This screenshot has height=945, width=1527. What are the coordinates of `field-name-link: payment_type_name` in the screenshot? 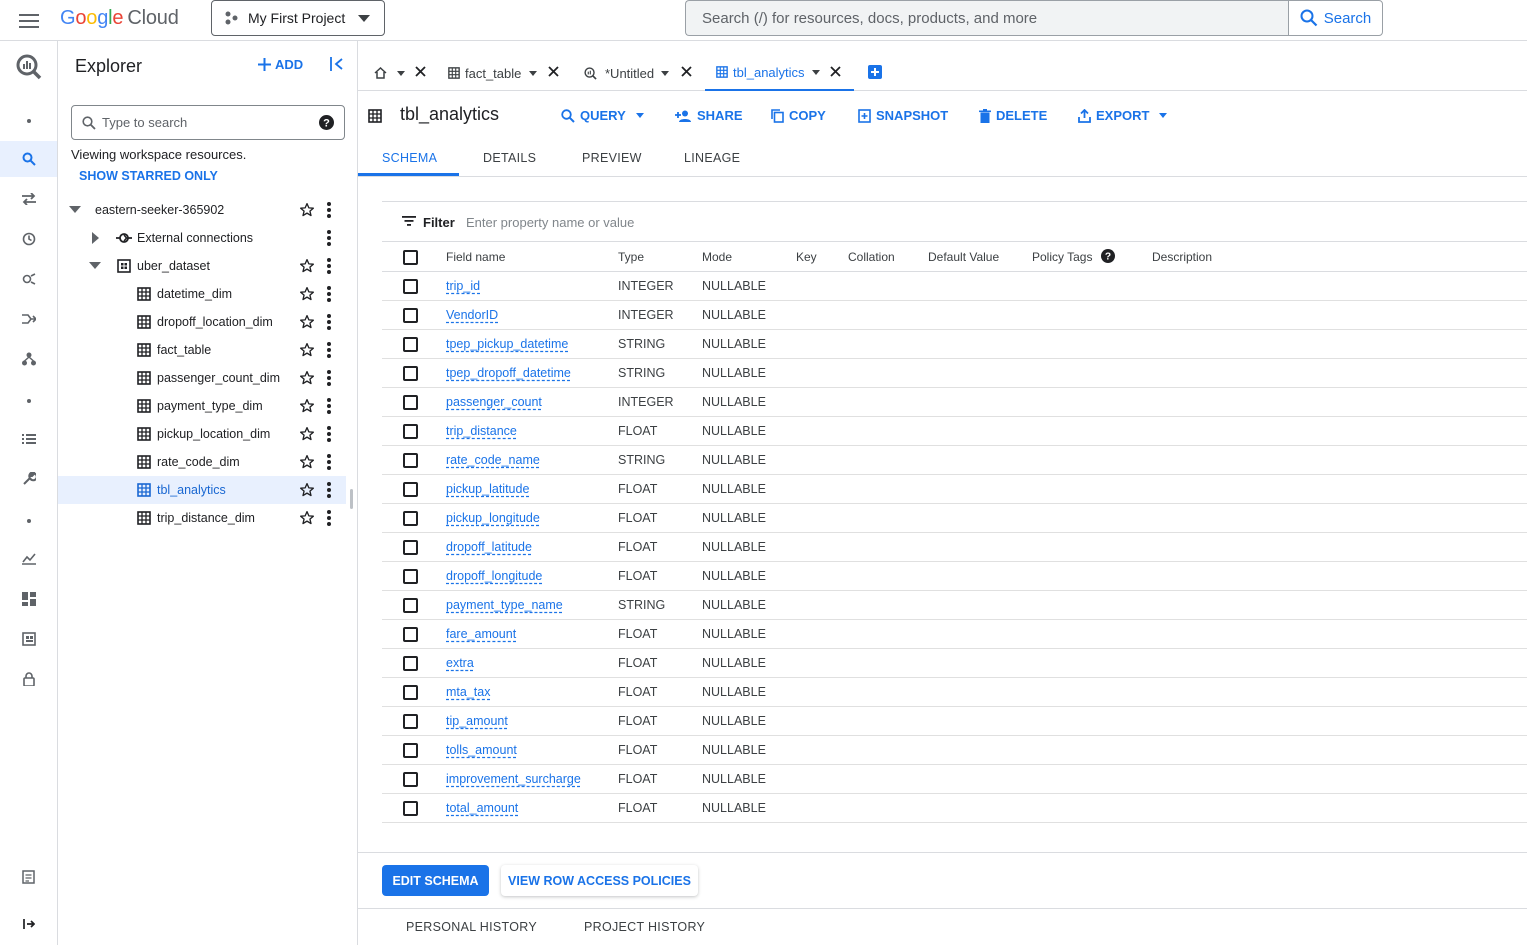 It's located at (504, 605).